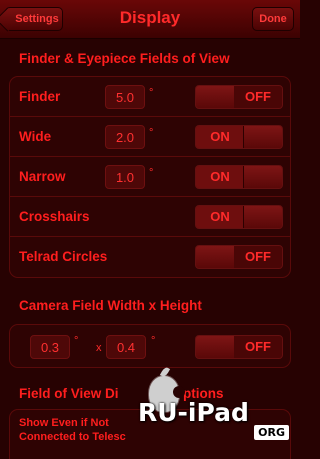 The width and height of the screenshot is (320, 459). Describe the element at coordinates (124, 58) in the screenshot. I see `finder-section-title: Finder & Eyepiece Fields of View` at that location.